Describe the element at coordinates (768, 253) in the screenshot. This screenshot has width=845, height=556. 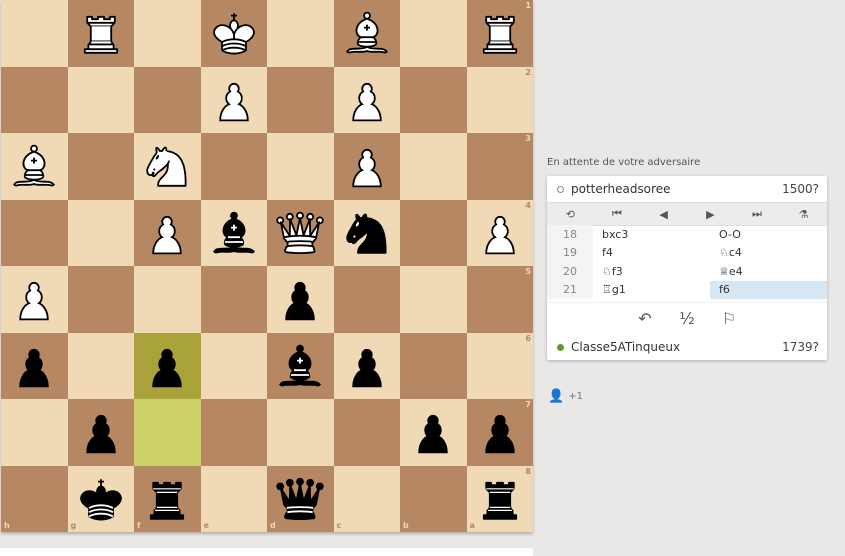
I see `black-move: ♘c4` at that location.